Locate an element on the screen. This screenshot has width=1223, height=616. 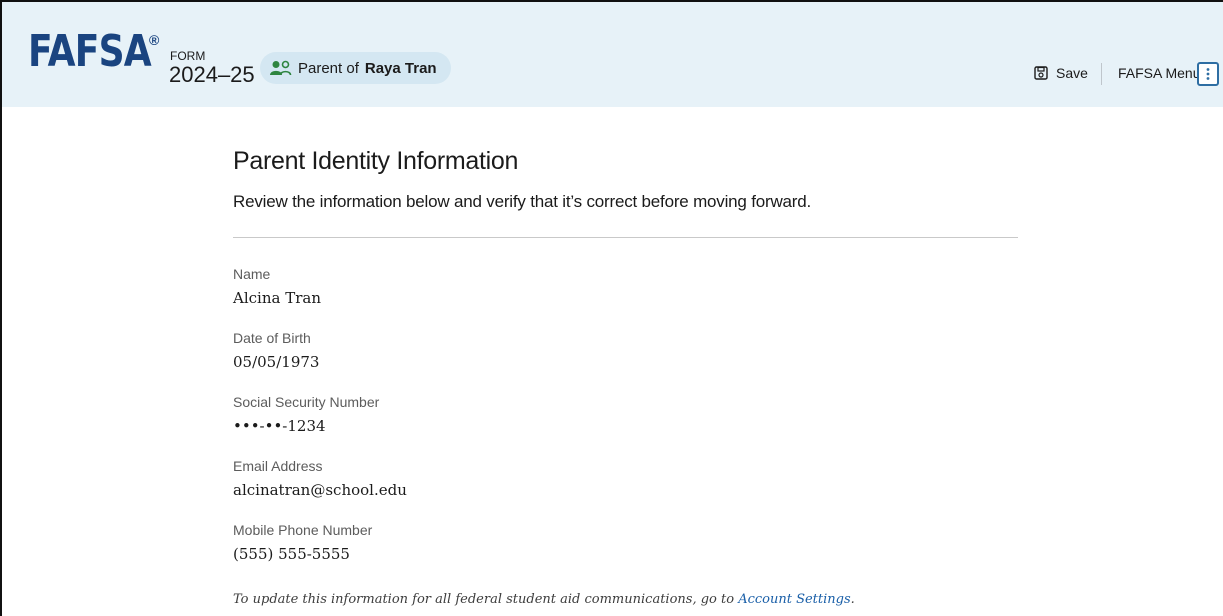
header-divider is located at coordinates (1101, 74).